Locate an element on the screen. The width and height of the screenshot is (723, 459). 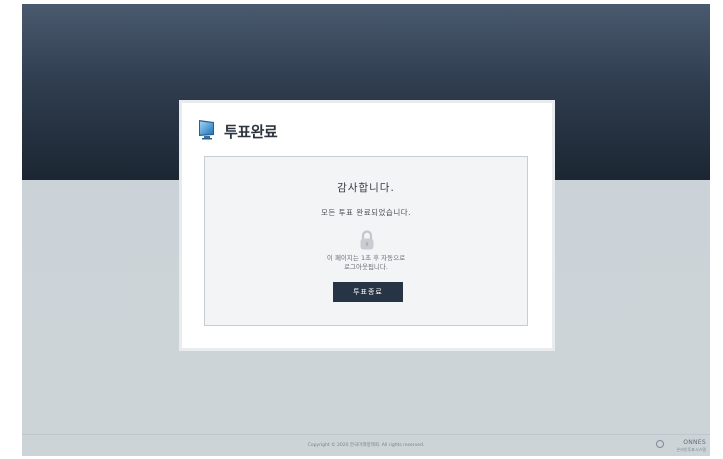
footer-divider is located at coordinates (366, 434).